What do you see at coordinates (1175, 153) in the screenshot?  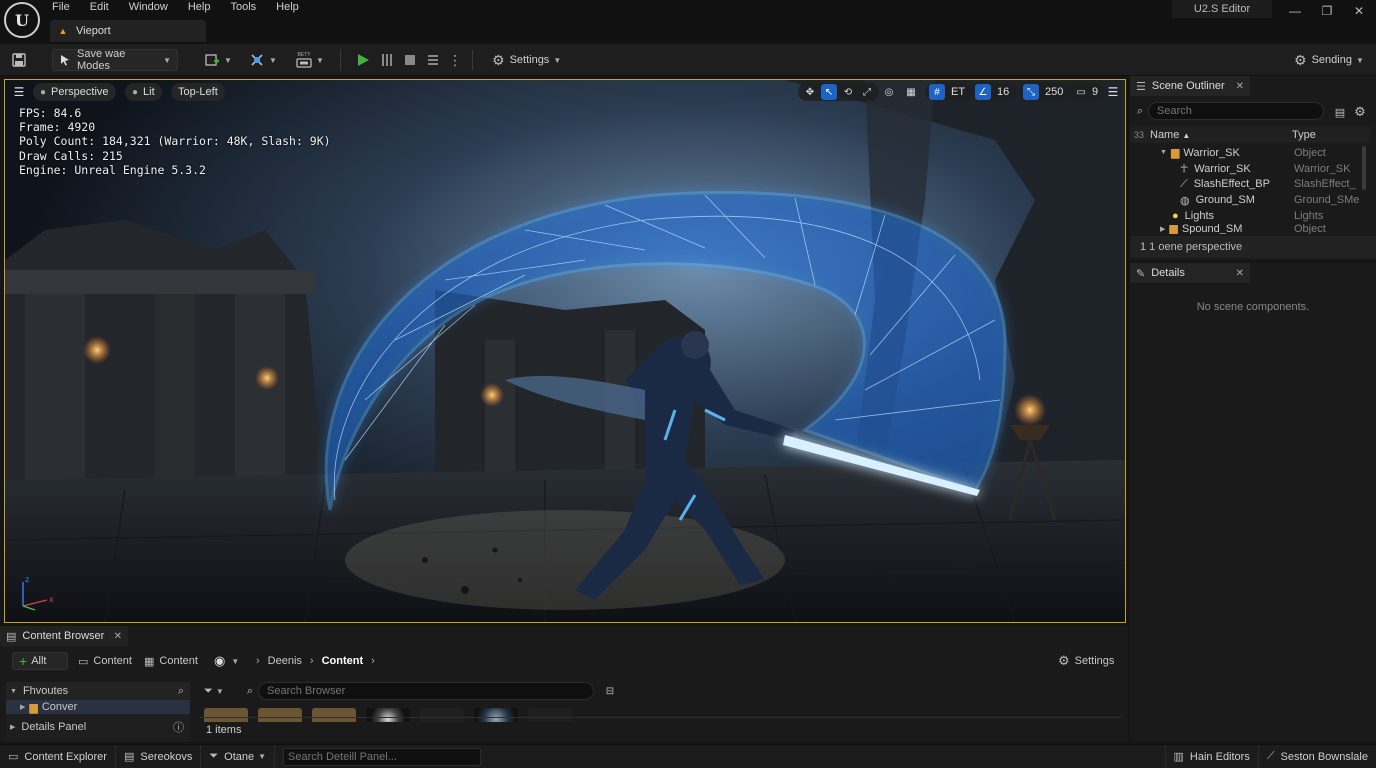 I see `folder-icon: ▆` at bounding box center [1175, 153].